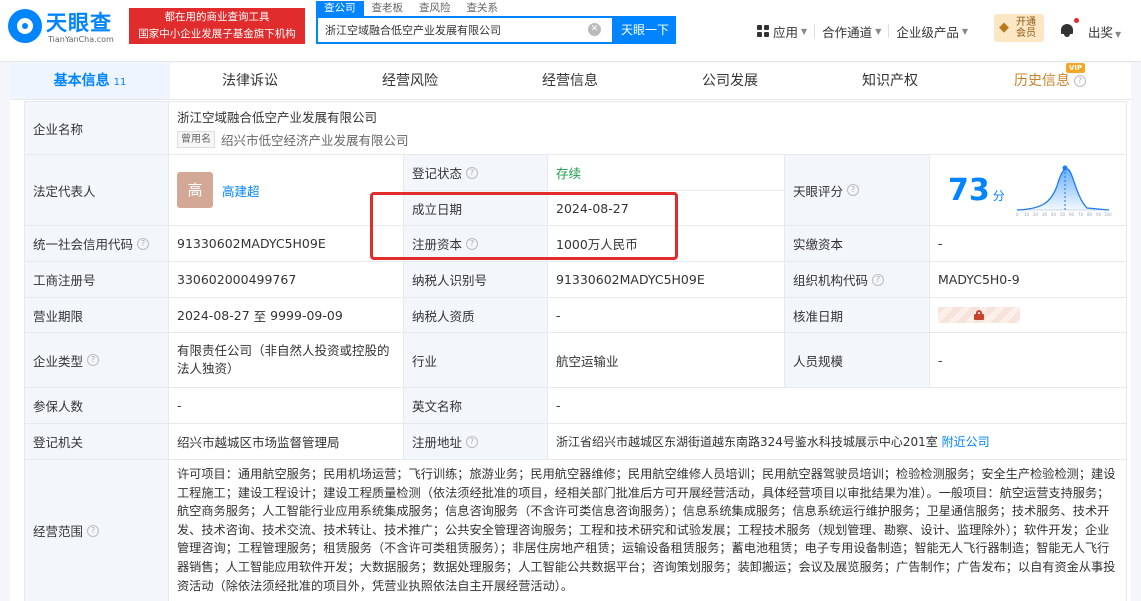  I want to click on search-box: ✕, so click(465, 30).